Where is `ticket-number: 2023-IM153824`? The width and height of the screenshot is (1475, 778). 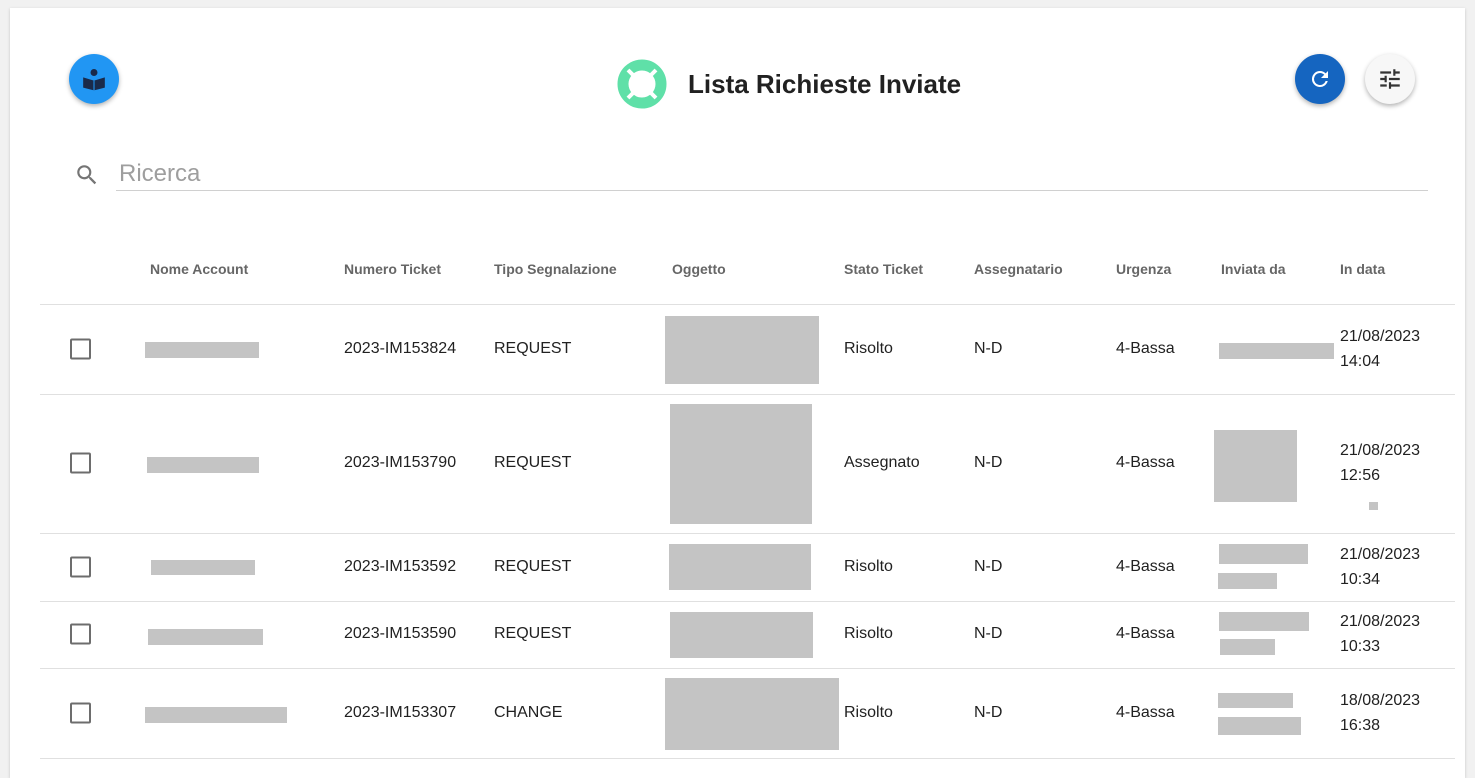 ticket-number: 2023-IM153824 is located at coordinates (400, 348).